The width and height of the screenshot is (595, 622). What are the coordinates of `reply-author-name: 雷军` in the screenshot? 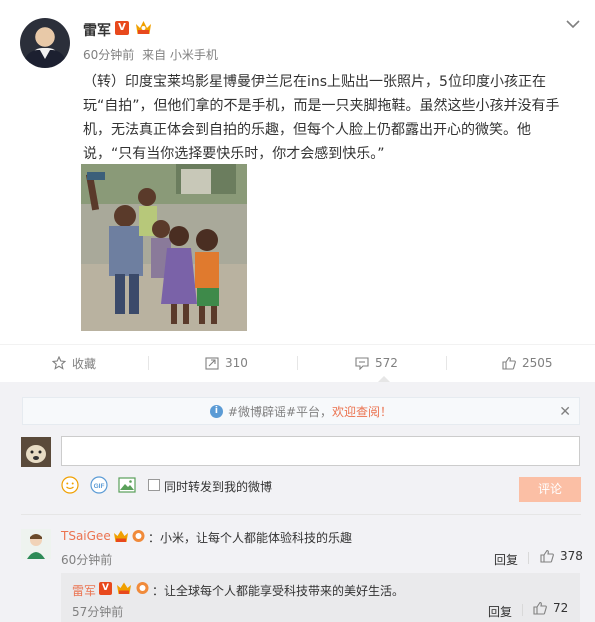 It's located at (84, 590).